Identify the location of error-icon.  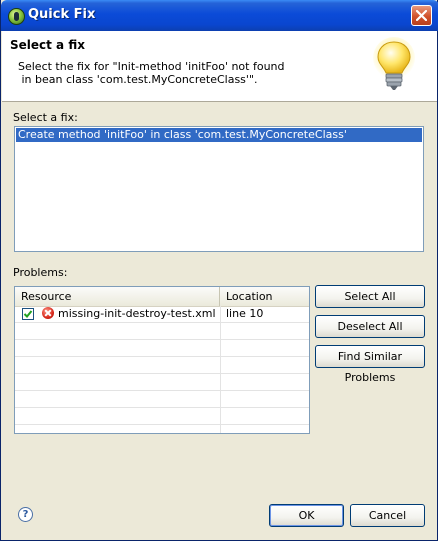
(48, 313).